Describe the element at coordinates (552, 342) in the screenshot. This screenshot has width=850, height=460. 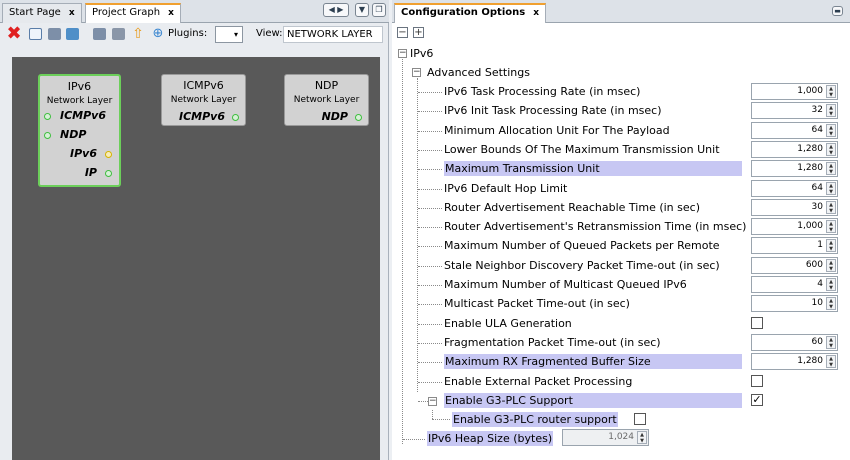
I see `setting-label: Fragmentation Packet Time-out (in sec)` at that location.